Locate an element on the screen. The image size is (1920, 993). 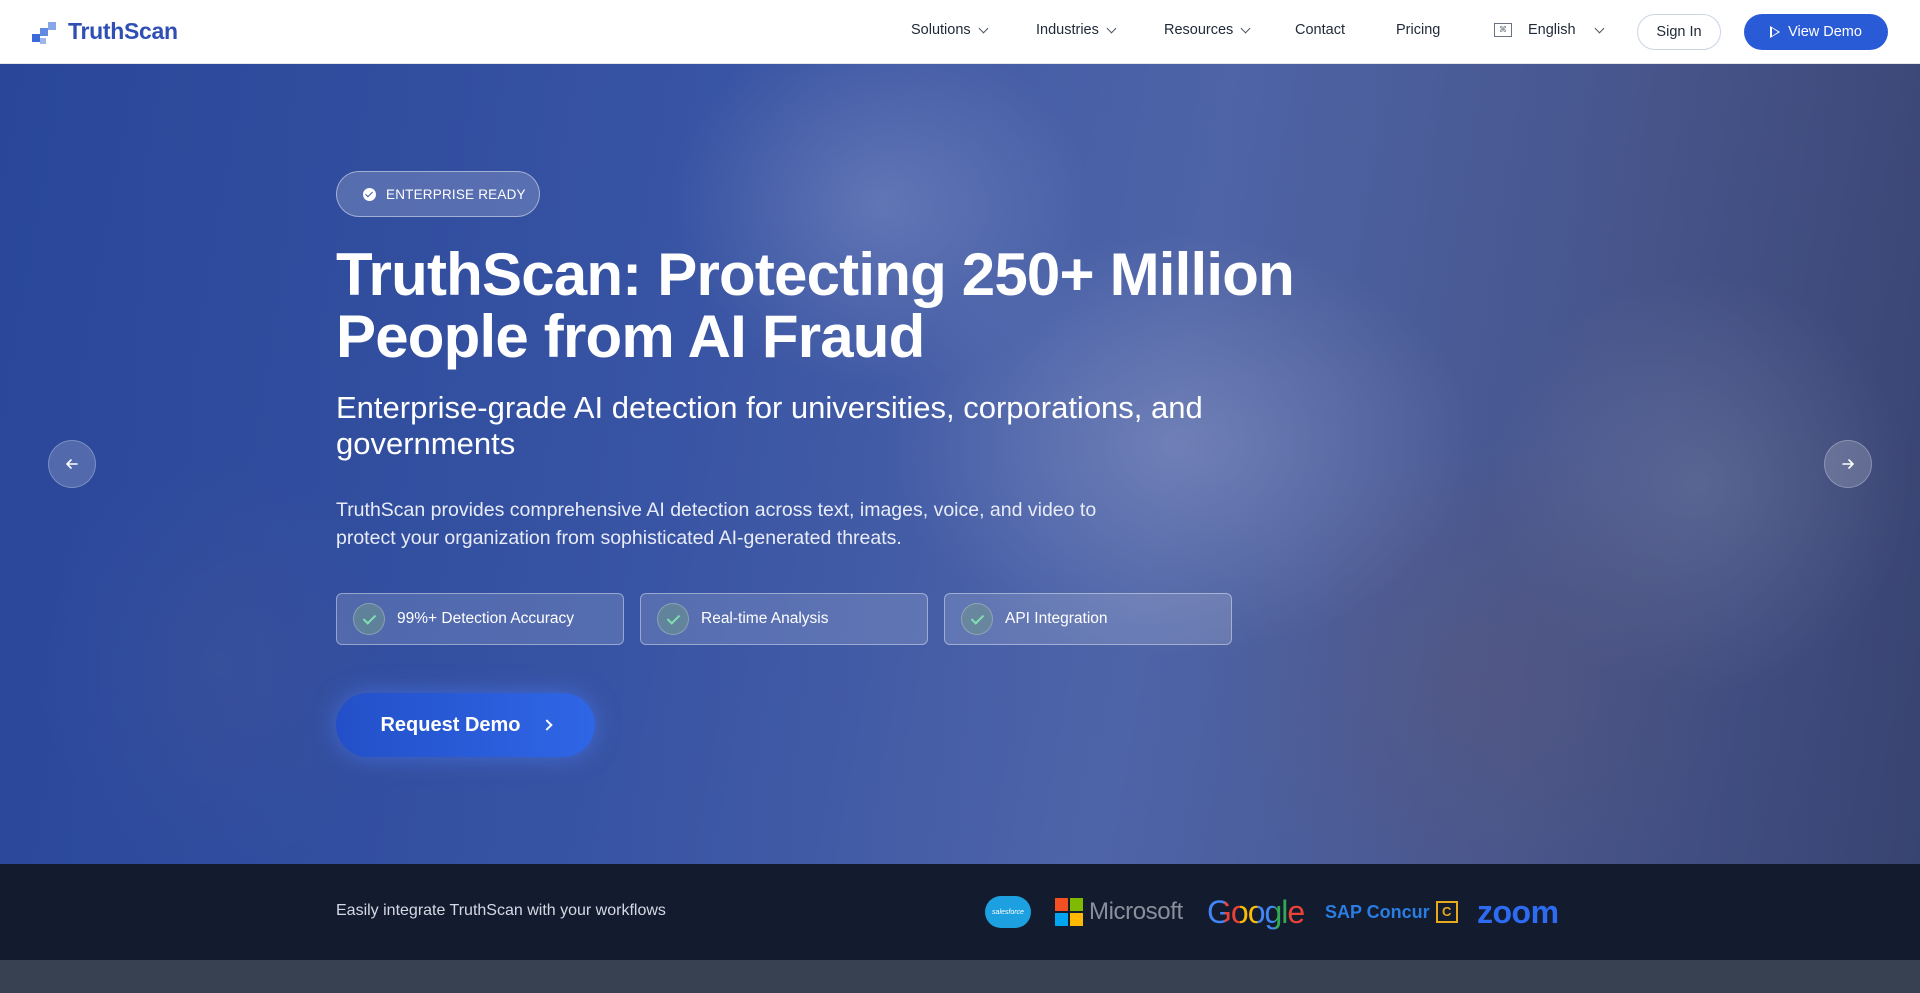
sap-concur-logo: SAP Concur C is located at coordinates (1391, 912).